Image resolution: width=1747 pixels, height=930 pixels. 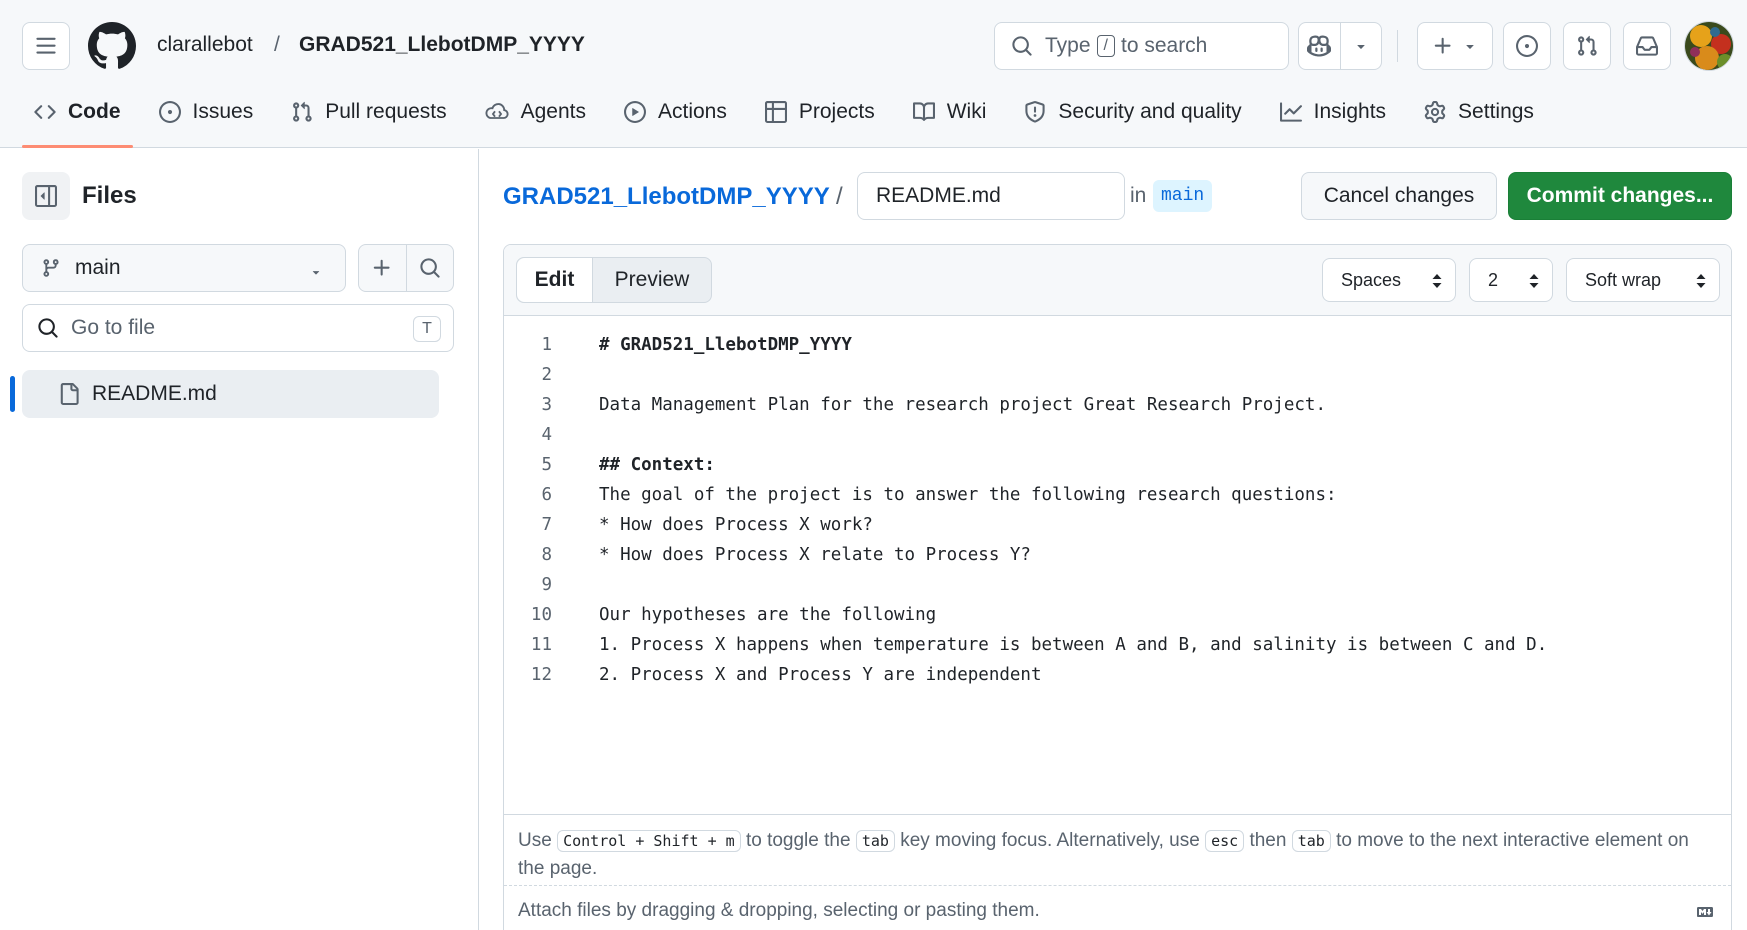 What do you see at coordinates (1511, 280) in the screenshot?
I see `indent-size-select: 2` at bounding box center [1511, 280].